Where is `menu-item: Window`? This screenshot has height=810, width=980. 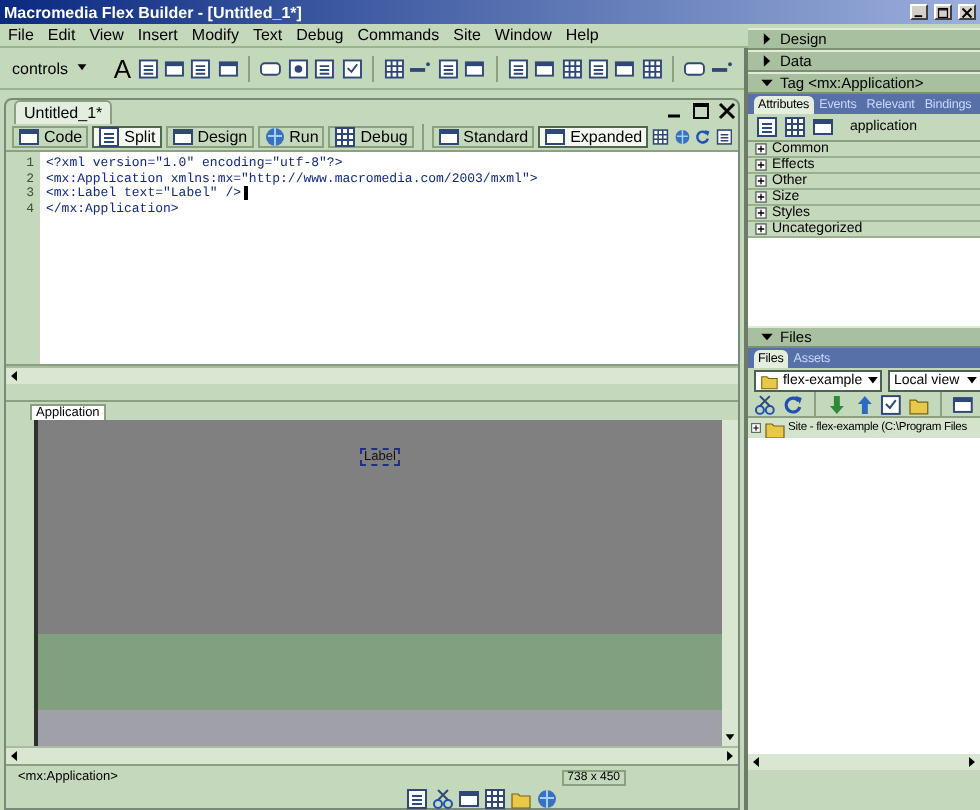
menu-item: Window is located at coordinates (523, 35).